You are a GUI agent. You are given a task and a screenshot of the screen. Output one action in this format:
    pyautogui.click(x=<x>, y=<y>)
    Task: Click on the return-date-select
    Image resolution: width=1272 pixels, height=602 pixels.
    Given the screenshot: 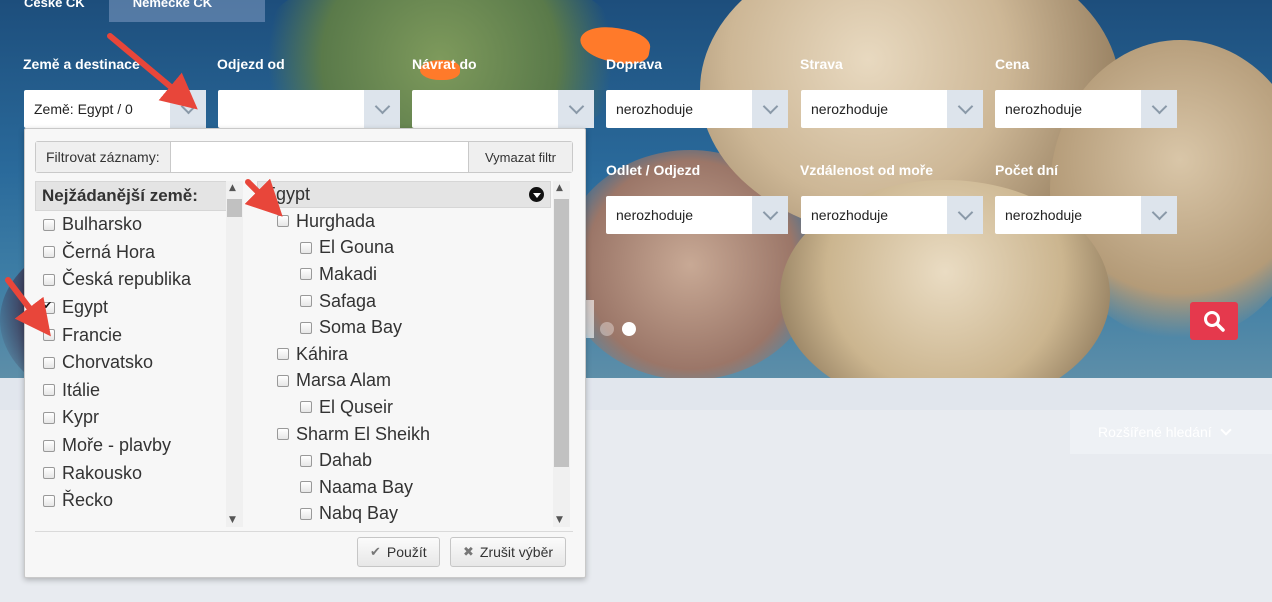 What is the action you would take?
    pyautogui.click(x=503, y=109)
    